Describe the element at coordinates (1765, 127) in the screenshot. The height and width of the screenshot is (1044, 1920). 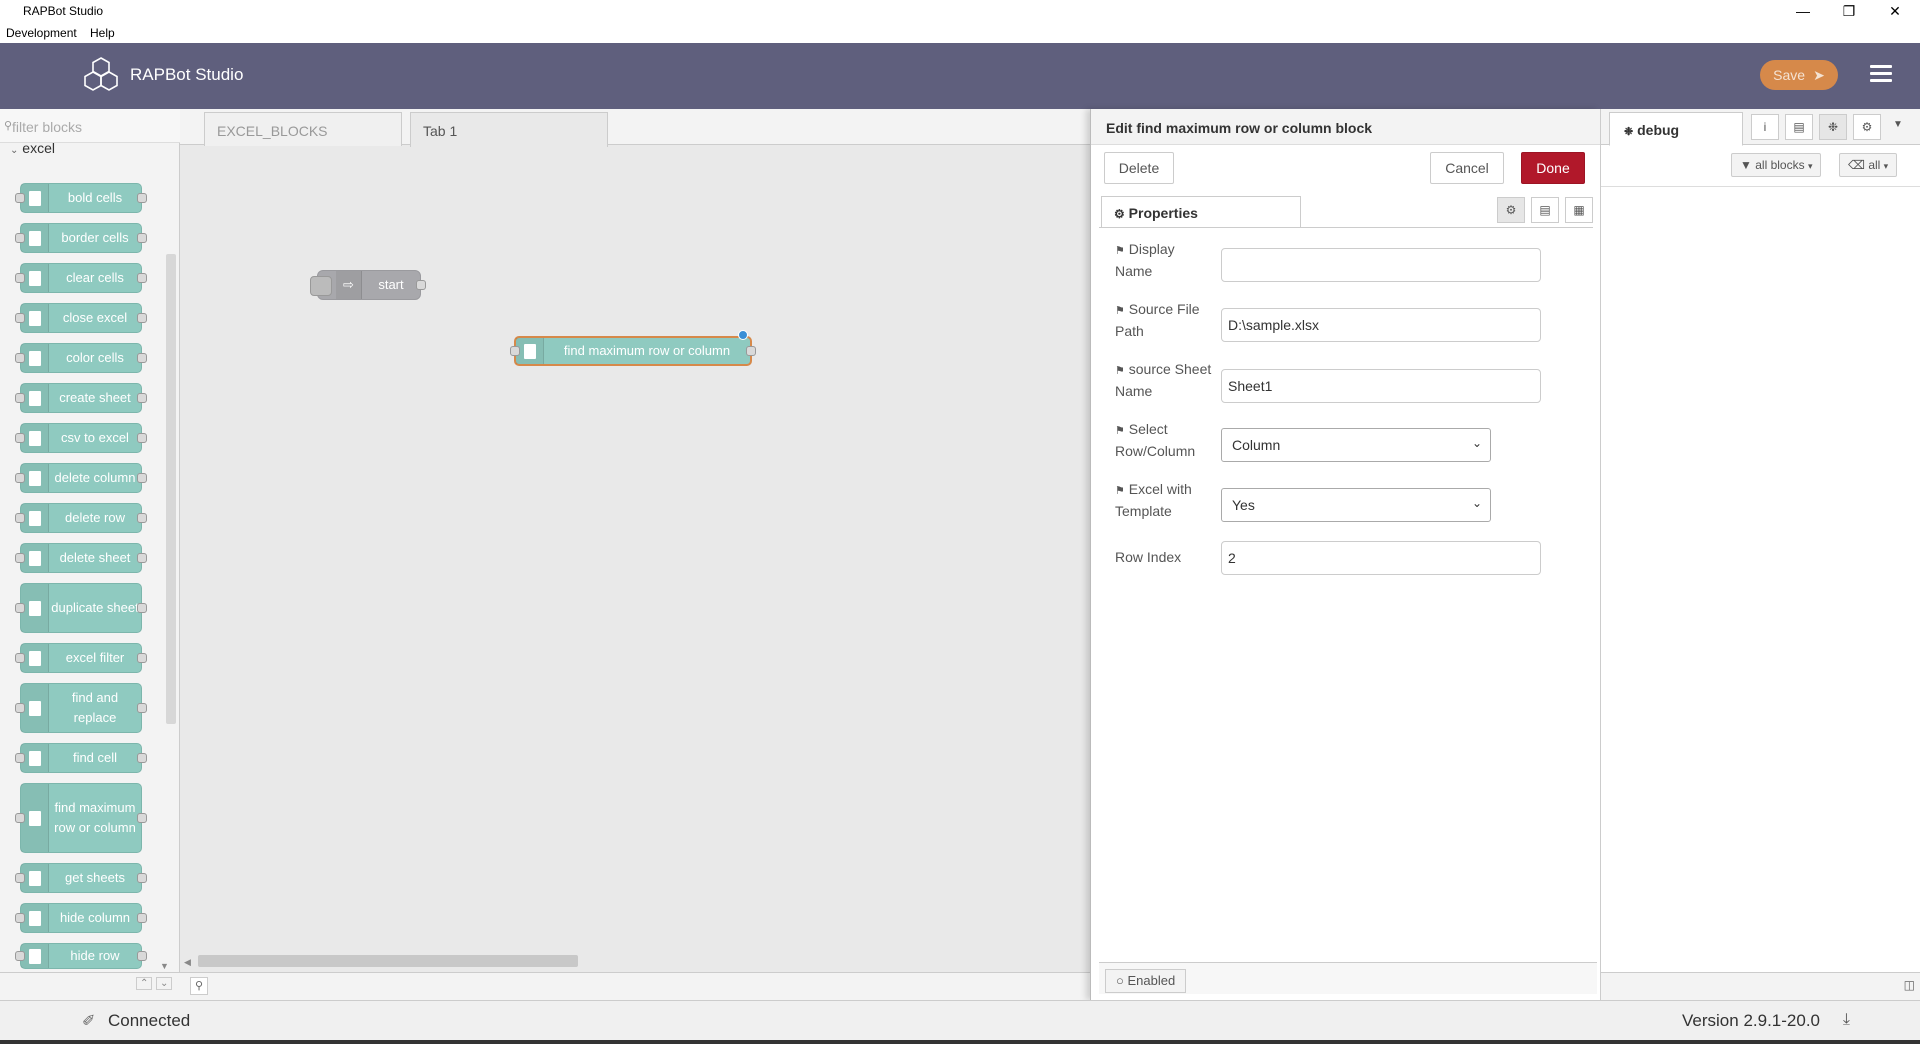
I see `info-icon: i` at that location.